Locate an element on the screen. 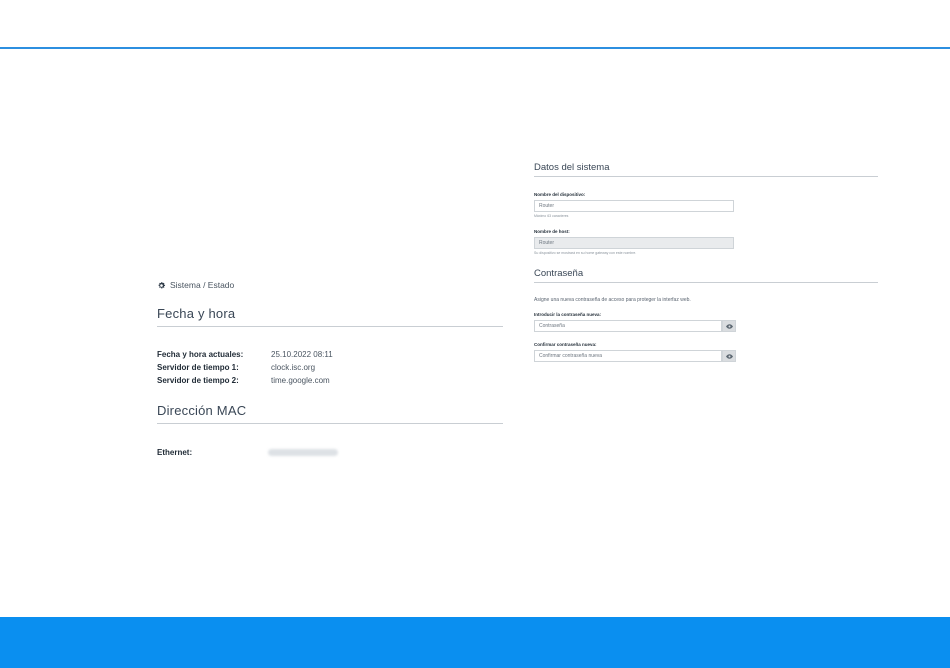  time-server-2-row: Servidor de tiempo 2: time.google.com is located at coordinates (330, 380).